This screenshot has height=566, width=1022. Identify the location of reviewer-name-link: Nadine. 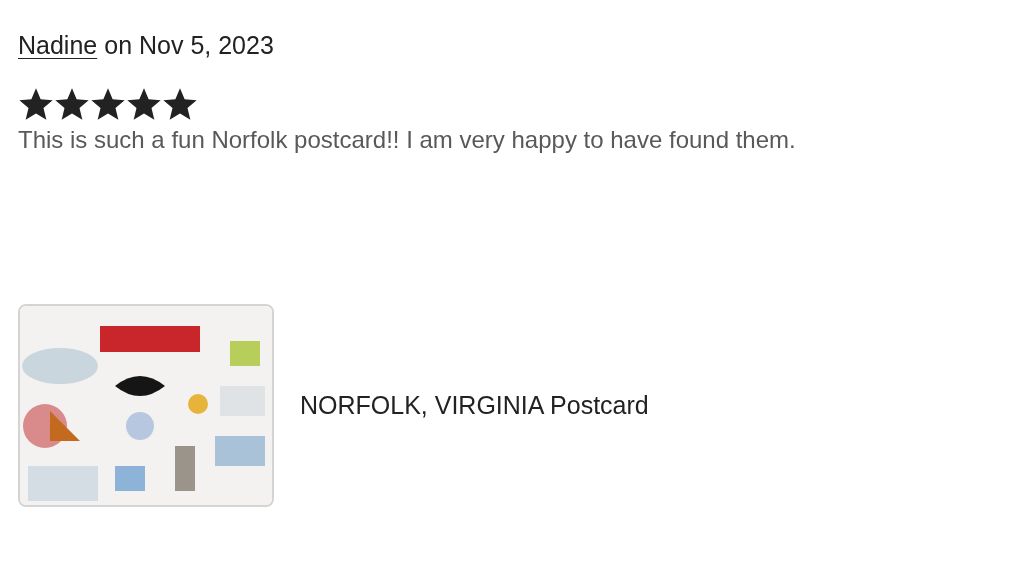
(58, 45).